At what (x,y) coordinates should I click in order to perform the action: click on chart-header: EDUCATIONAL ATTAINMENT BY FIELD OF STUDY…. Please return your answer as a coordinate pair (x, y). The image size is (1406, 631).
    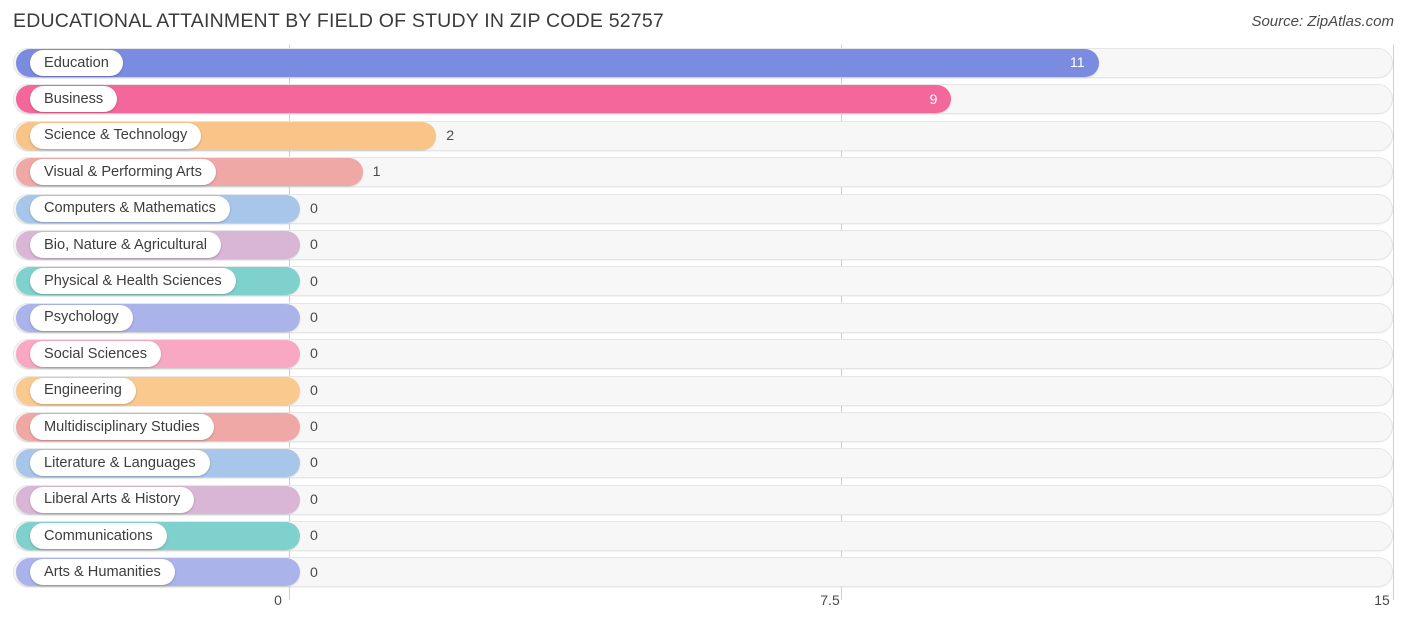
    Looking at the image, I should click on (703, 22).